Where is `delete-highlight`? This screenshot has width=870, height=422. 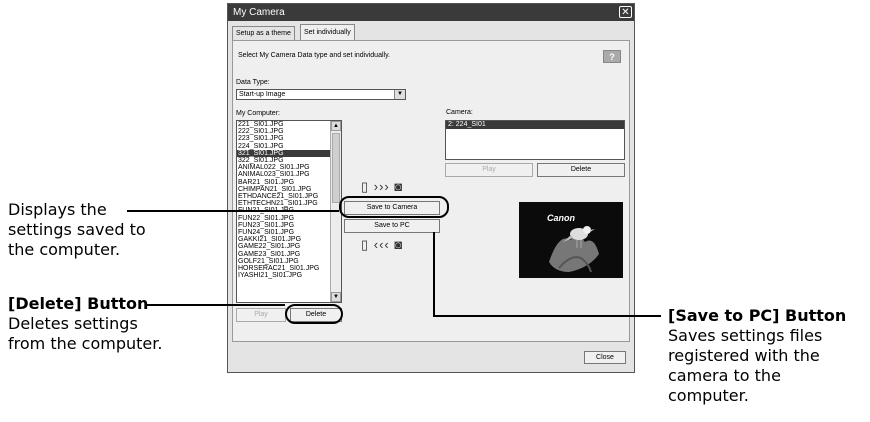
delete-highlight is located at coordinates (314, 314).